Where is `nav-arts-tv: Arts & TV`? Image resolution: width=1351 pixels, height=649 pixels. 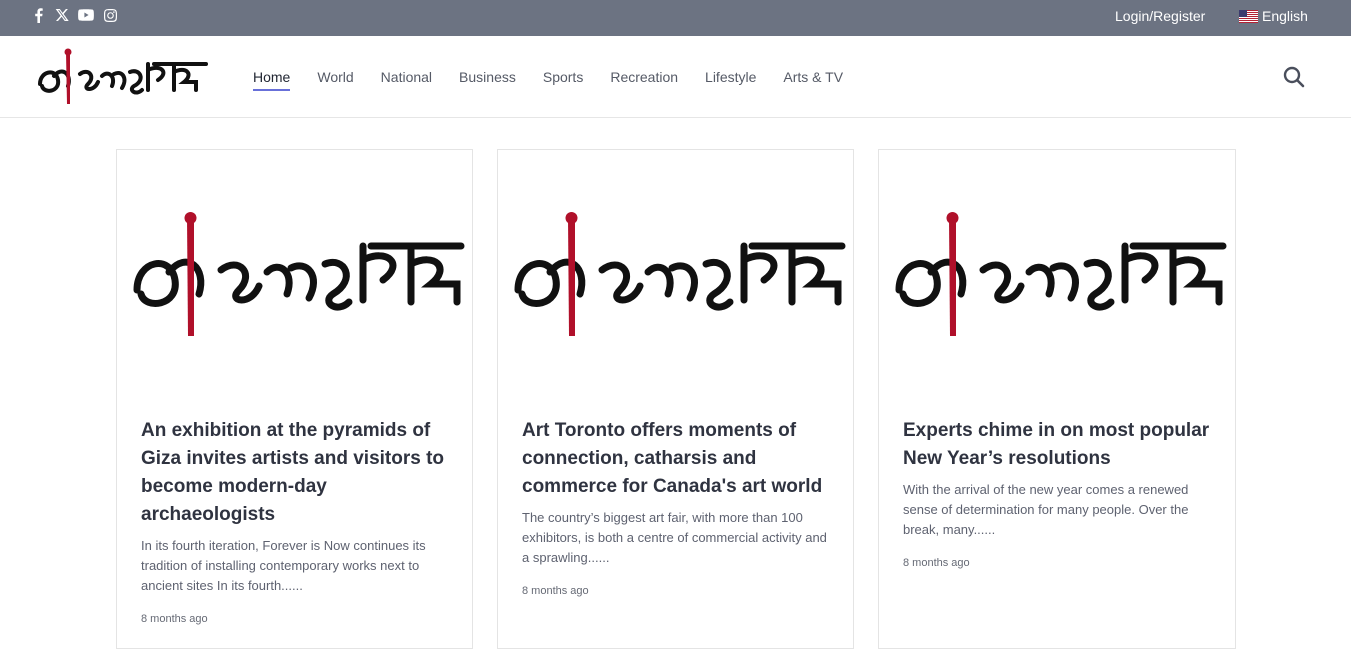
nav-arts-tv: Arts & TV is located at coordinates (813, 80).